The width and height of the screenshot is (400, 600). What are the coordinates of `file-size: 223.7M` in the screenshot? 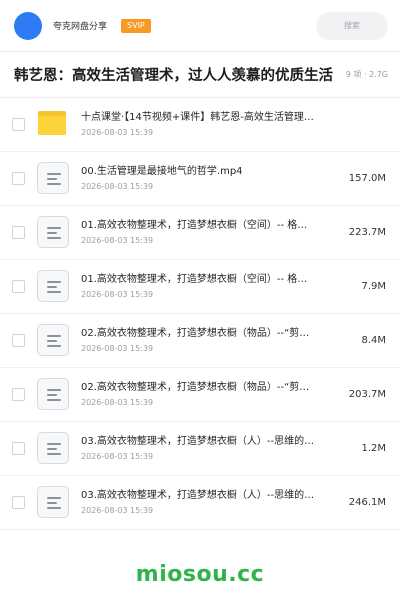 It's located at (367, 232).